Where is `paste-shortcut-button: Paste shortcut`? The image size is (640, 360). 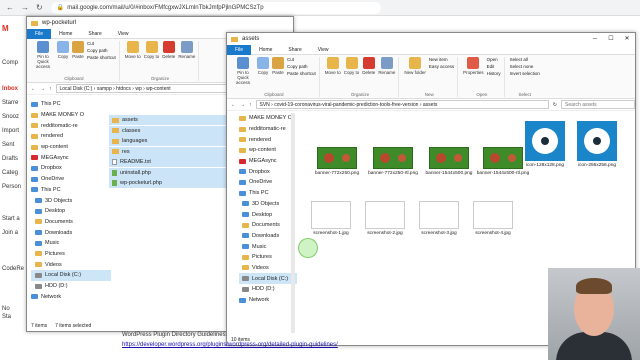 paste-shortcut-button: Paste shortcut is located at coordinates (301, 73).